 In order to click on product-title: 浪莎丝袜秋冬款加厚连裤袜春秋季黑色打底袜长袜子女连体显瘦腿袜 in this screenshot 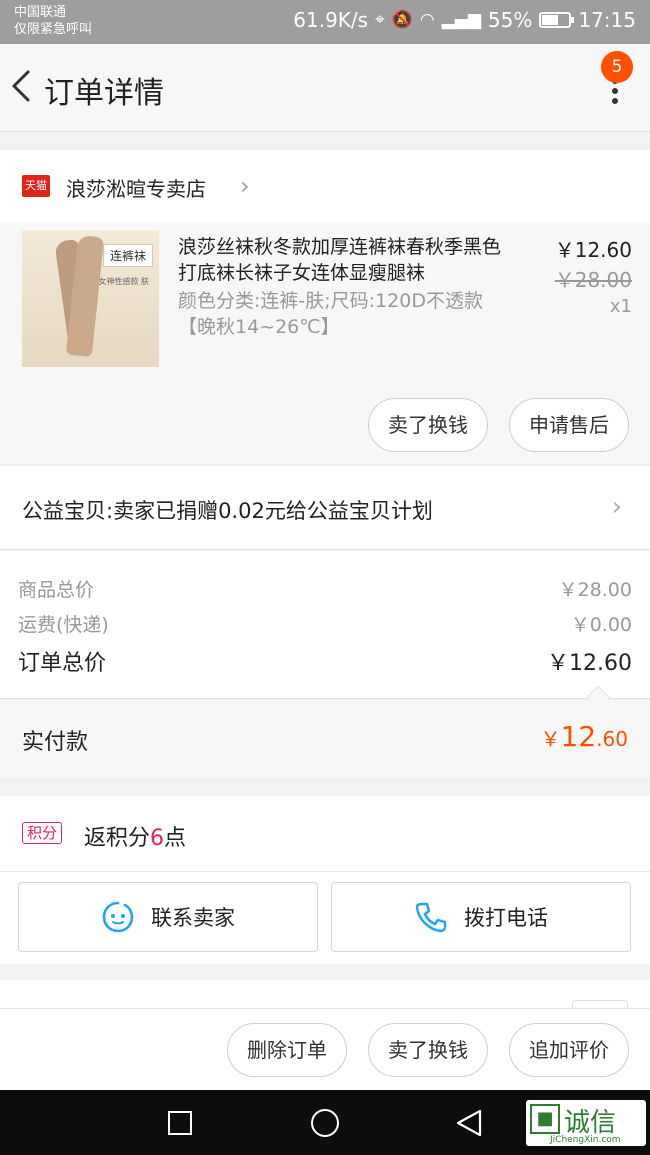, I will do `click(340, 260)`.